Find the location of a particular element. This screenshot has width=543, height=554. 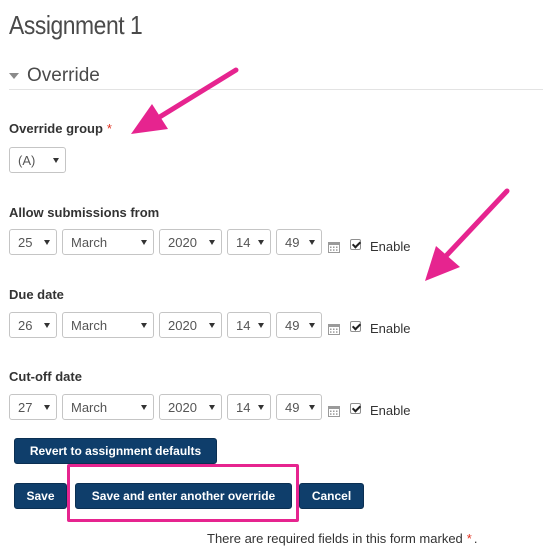

due-enable-checkbox is located at coordinates (355, 326).